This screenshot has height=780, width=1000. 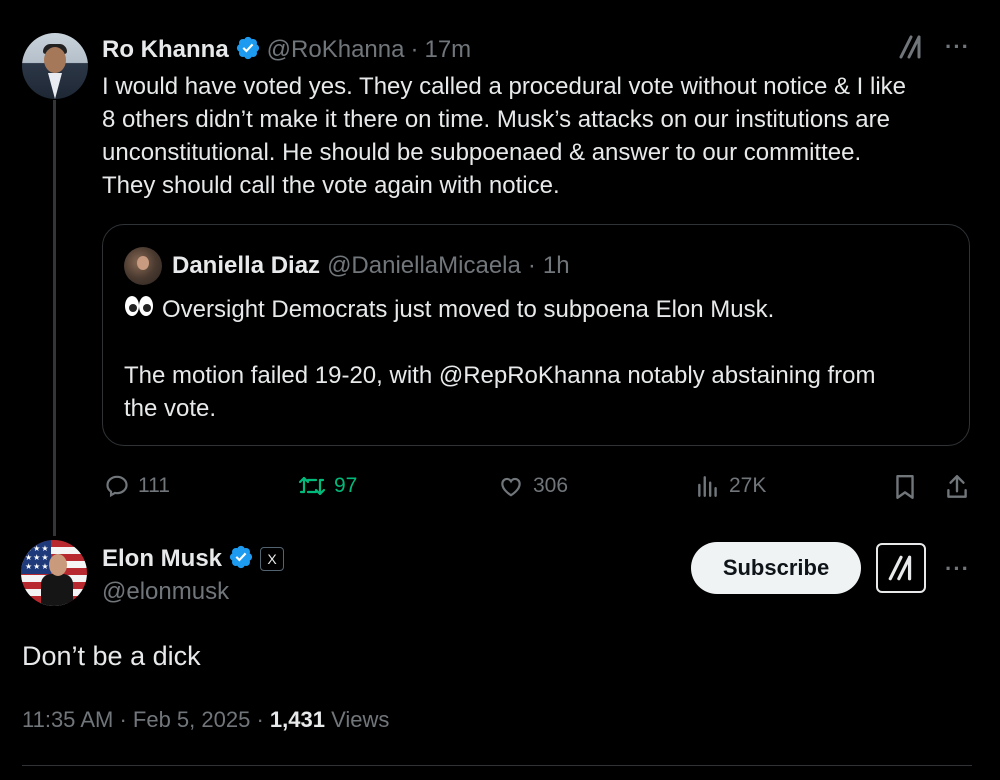 I want to click on views-count: 27K, so click(x=748, y=485).